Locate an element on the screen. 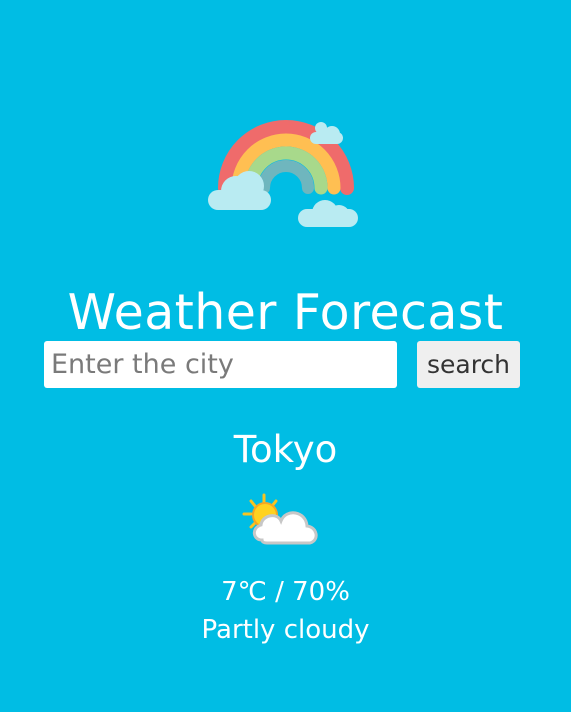  city-search-input is located at coordinates (220, 364).